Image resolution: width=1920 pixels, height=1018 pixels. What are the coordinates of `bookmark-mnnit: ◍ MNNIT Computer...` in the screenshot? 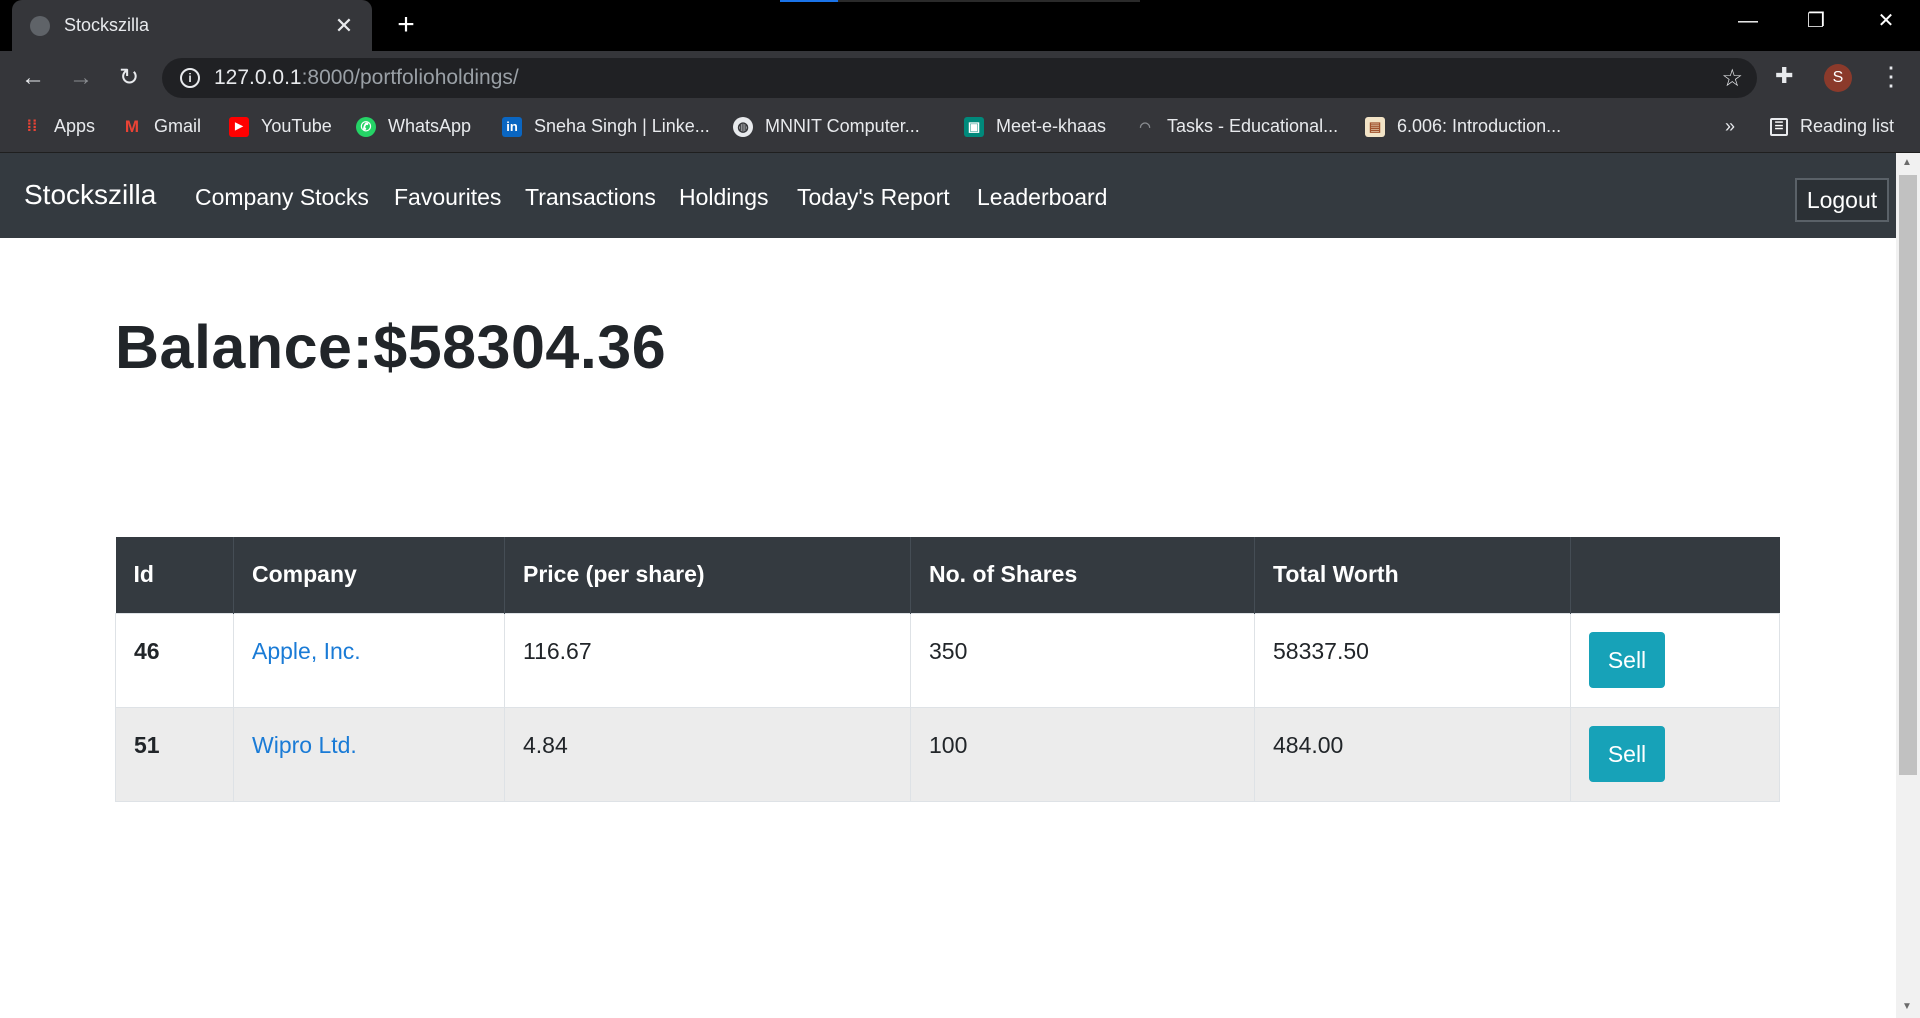 It's located at (826, 126).